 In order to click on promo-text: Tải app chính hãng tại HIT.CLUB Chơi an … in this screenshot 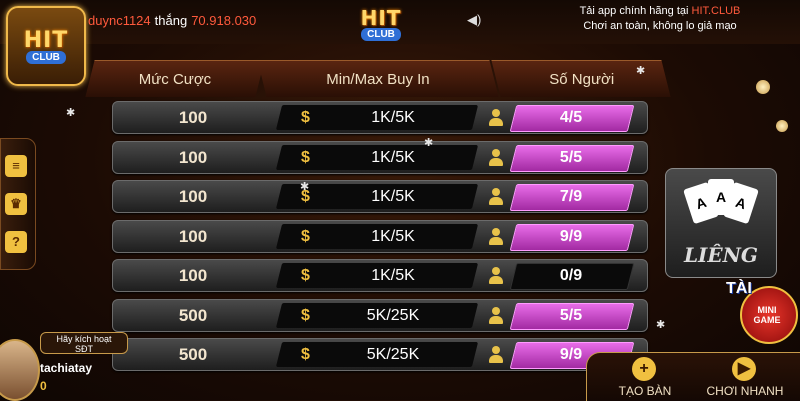, I will do `click(660, 19)`.